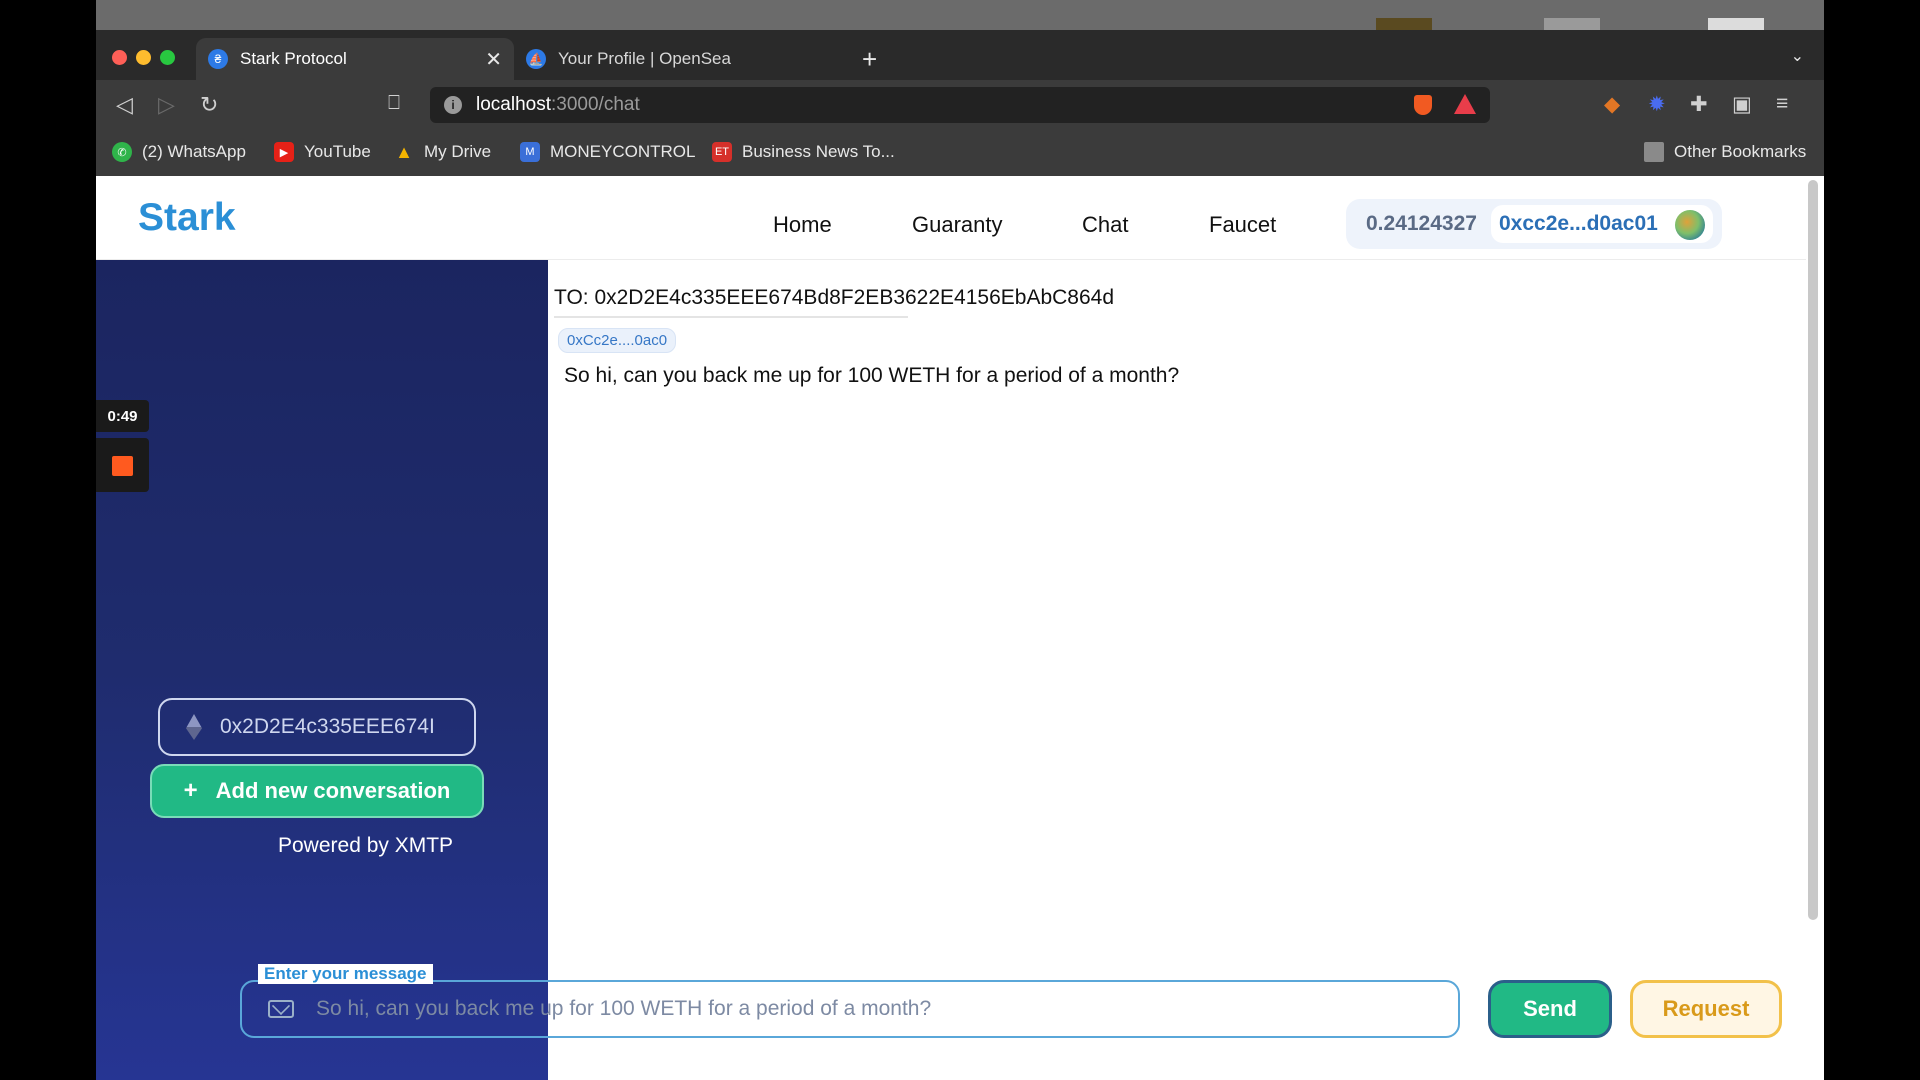 The image size is (1920, 1080). I want to click on whatsapp-icon: ✆, so click(122, 152).